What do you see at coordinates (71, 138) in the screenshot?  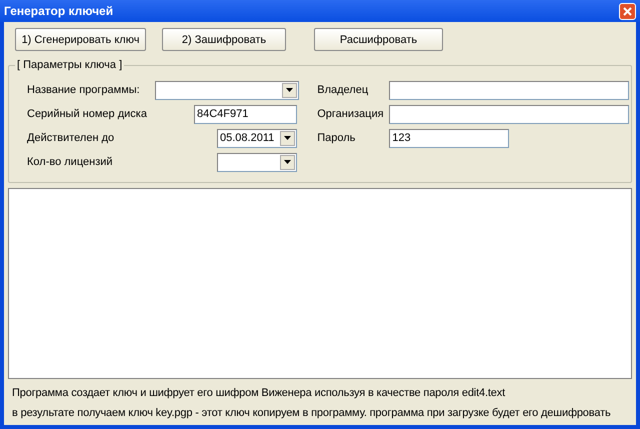 I see `field-label: Действителен до` at bounding box center [71, 138].